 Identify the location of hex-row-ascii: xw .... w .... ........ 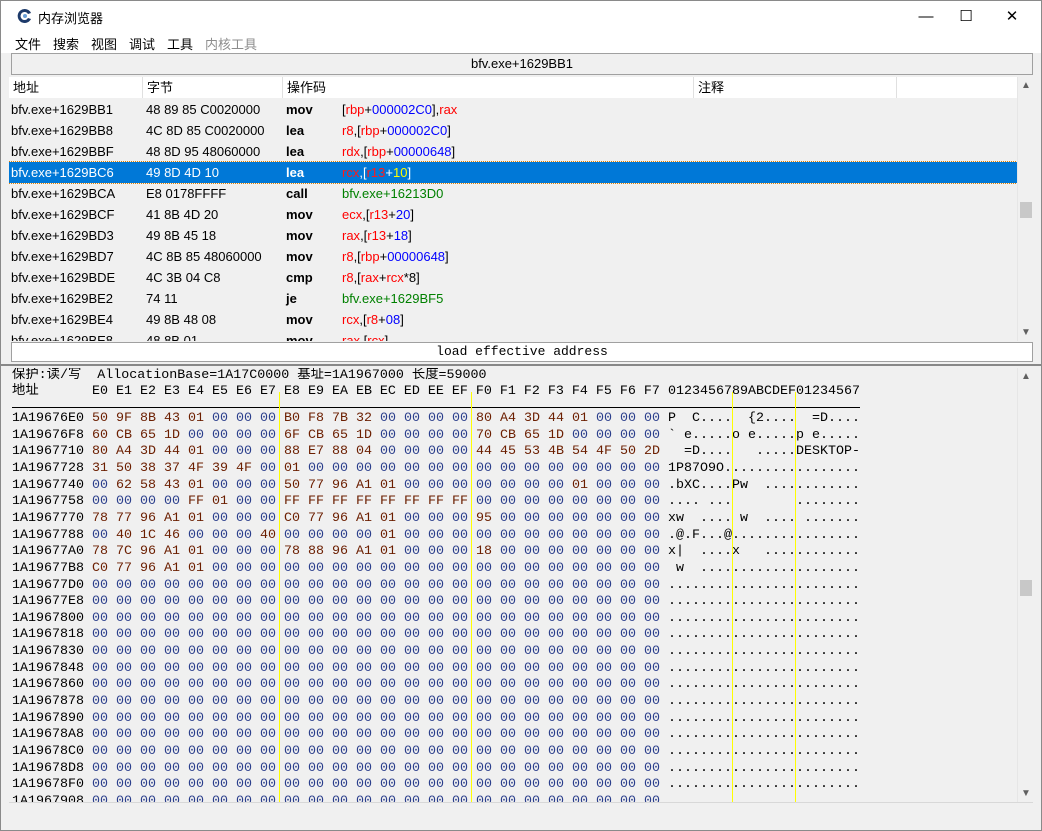
(764, 519).